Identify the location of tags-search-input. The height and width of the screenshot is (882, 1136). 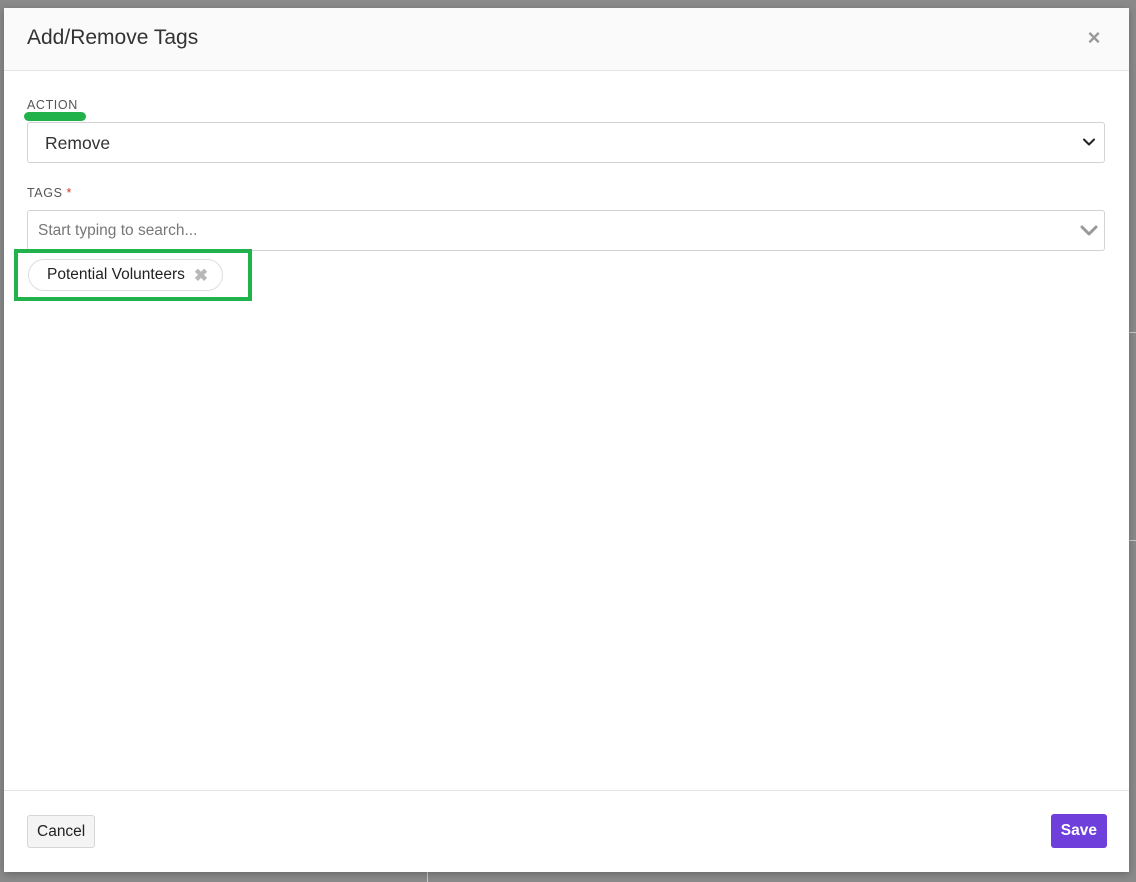
(548, 231).